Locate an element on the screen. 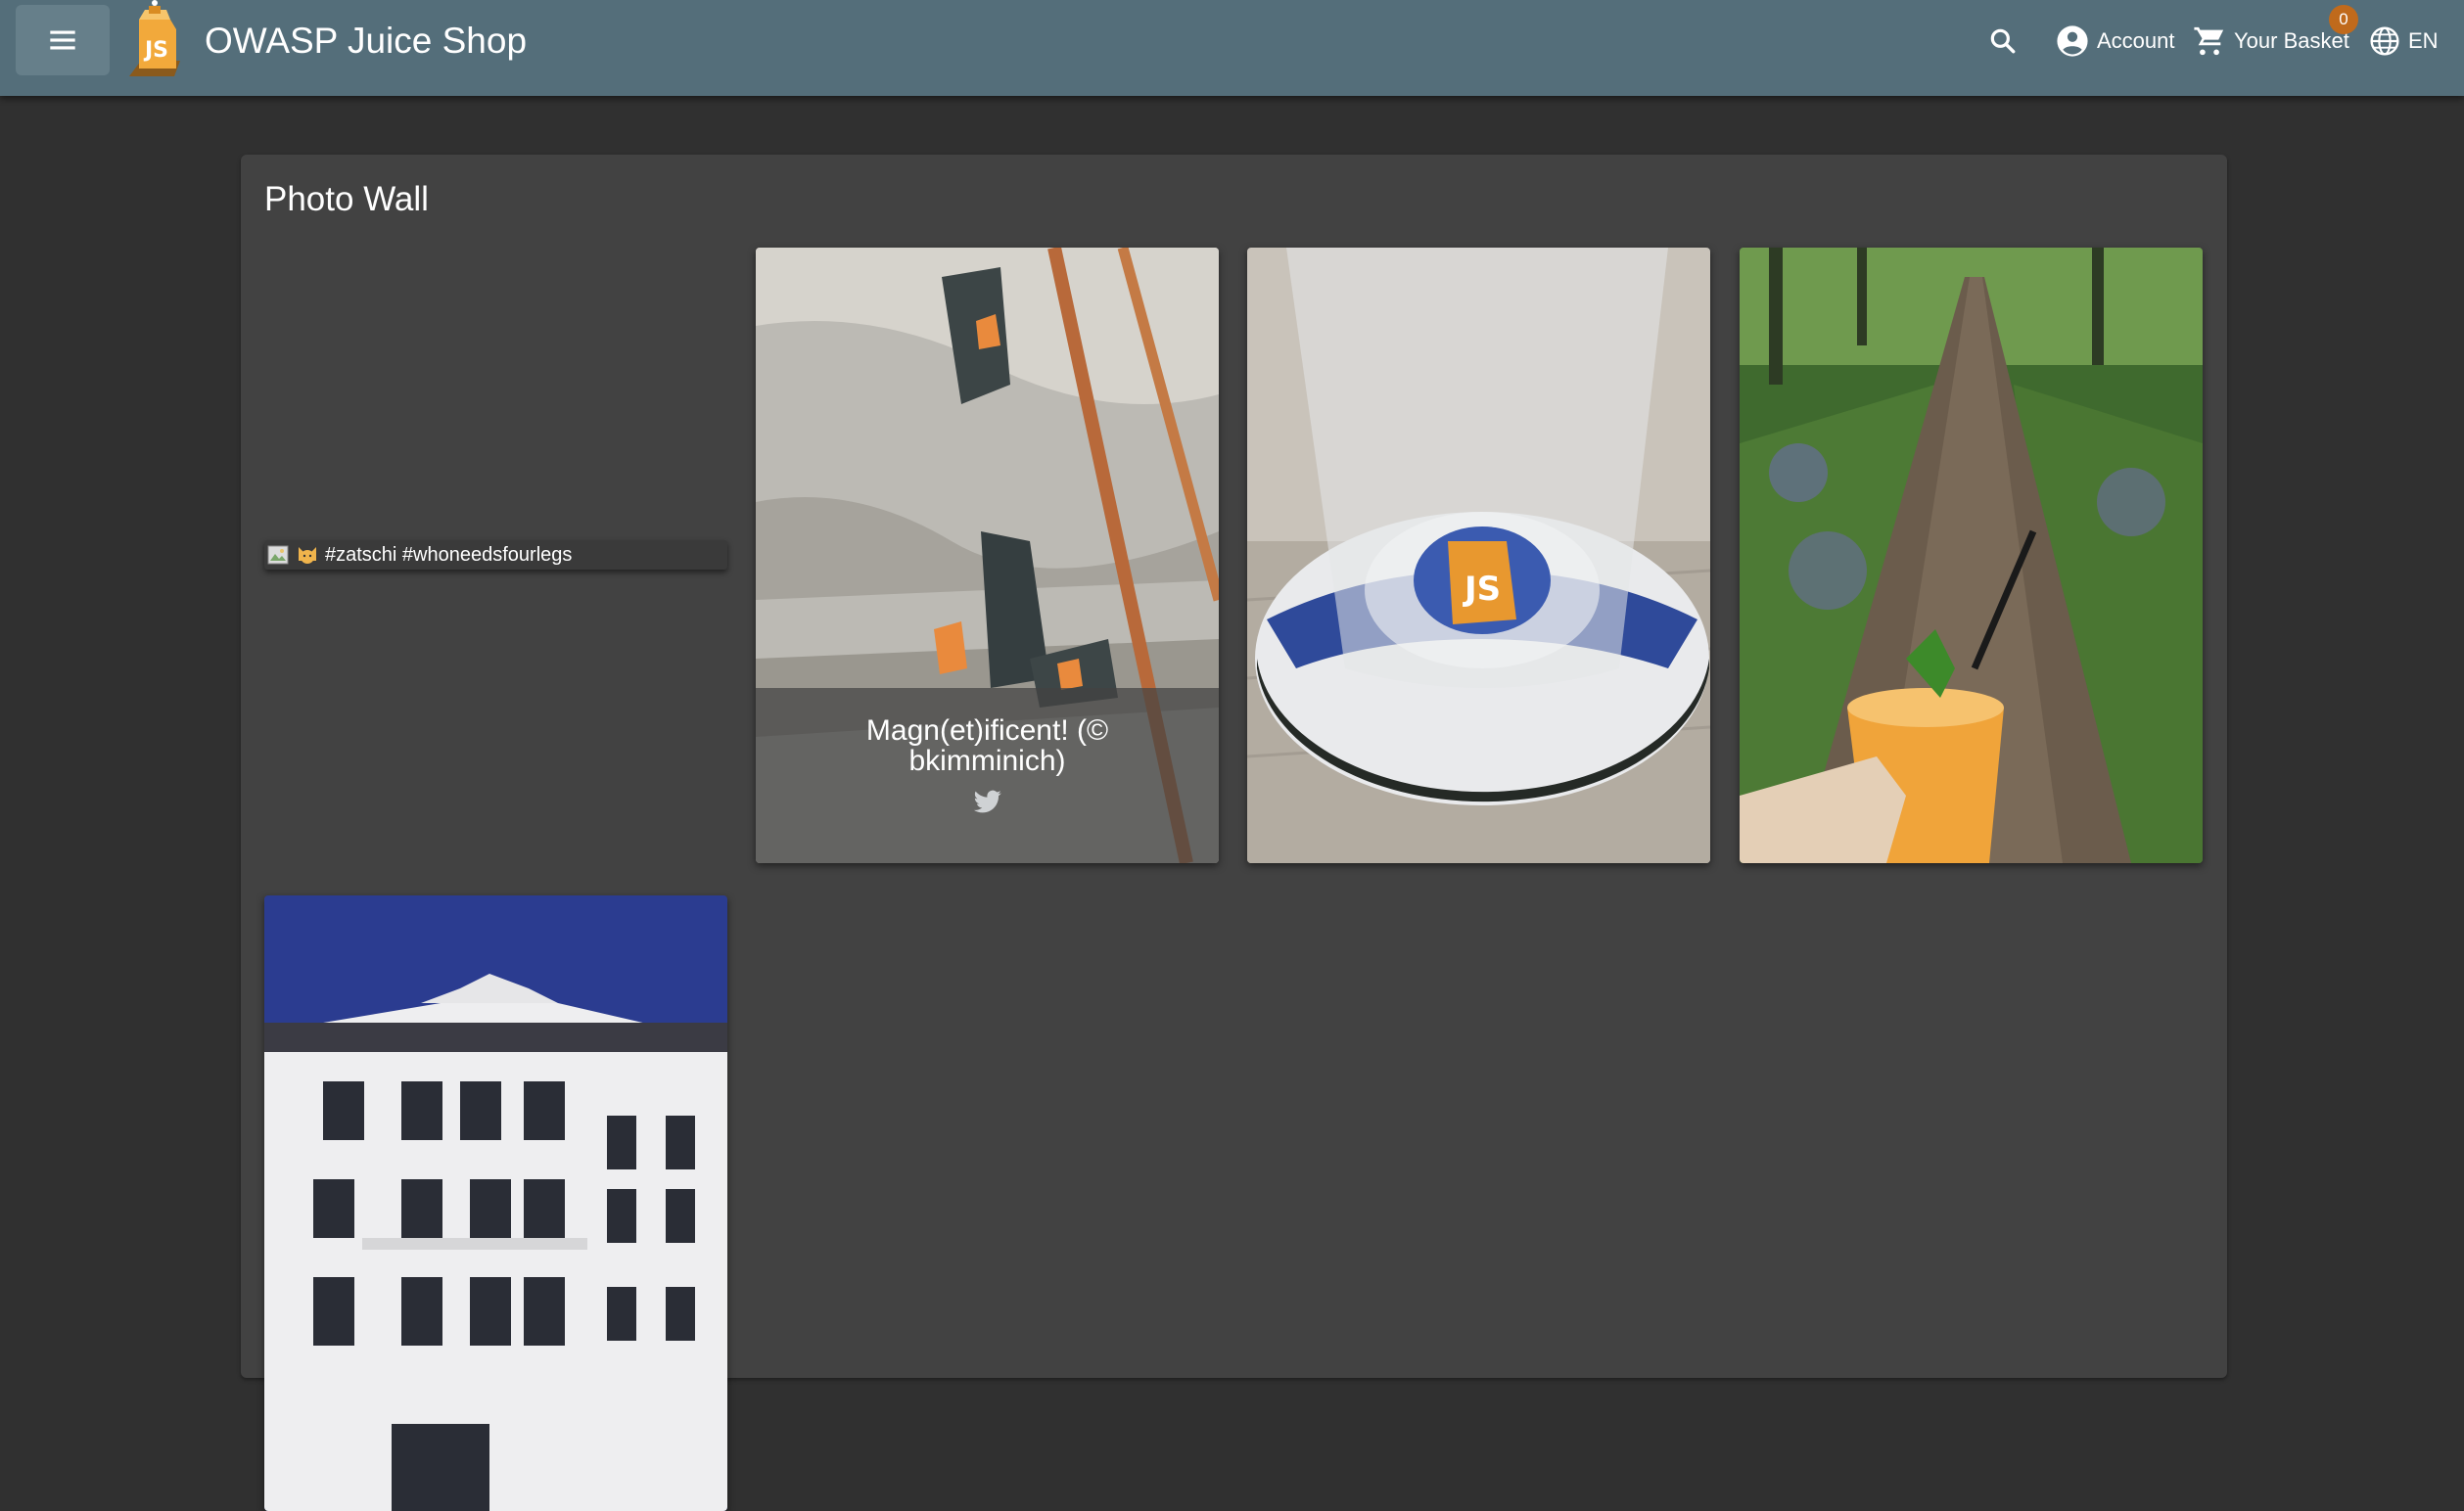 The image size is (2464, 1511). search-icon is located at coordinates (2003, 41).